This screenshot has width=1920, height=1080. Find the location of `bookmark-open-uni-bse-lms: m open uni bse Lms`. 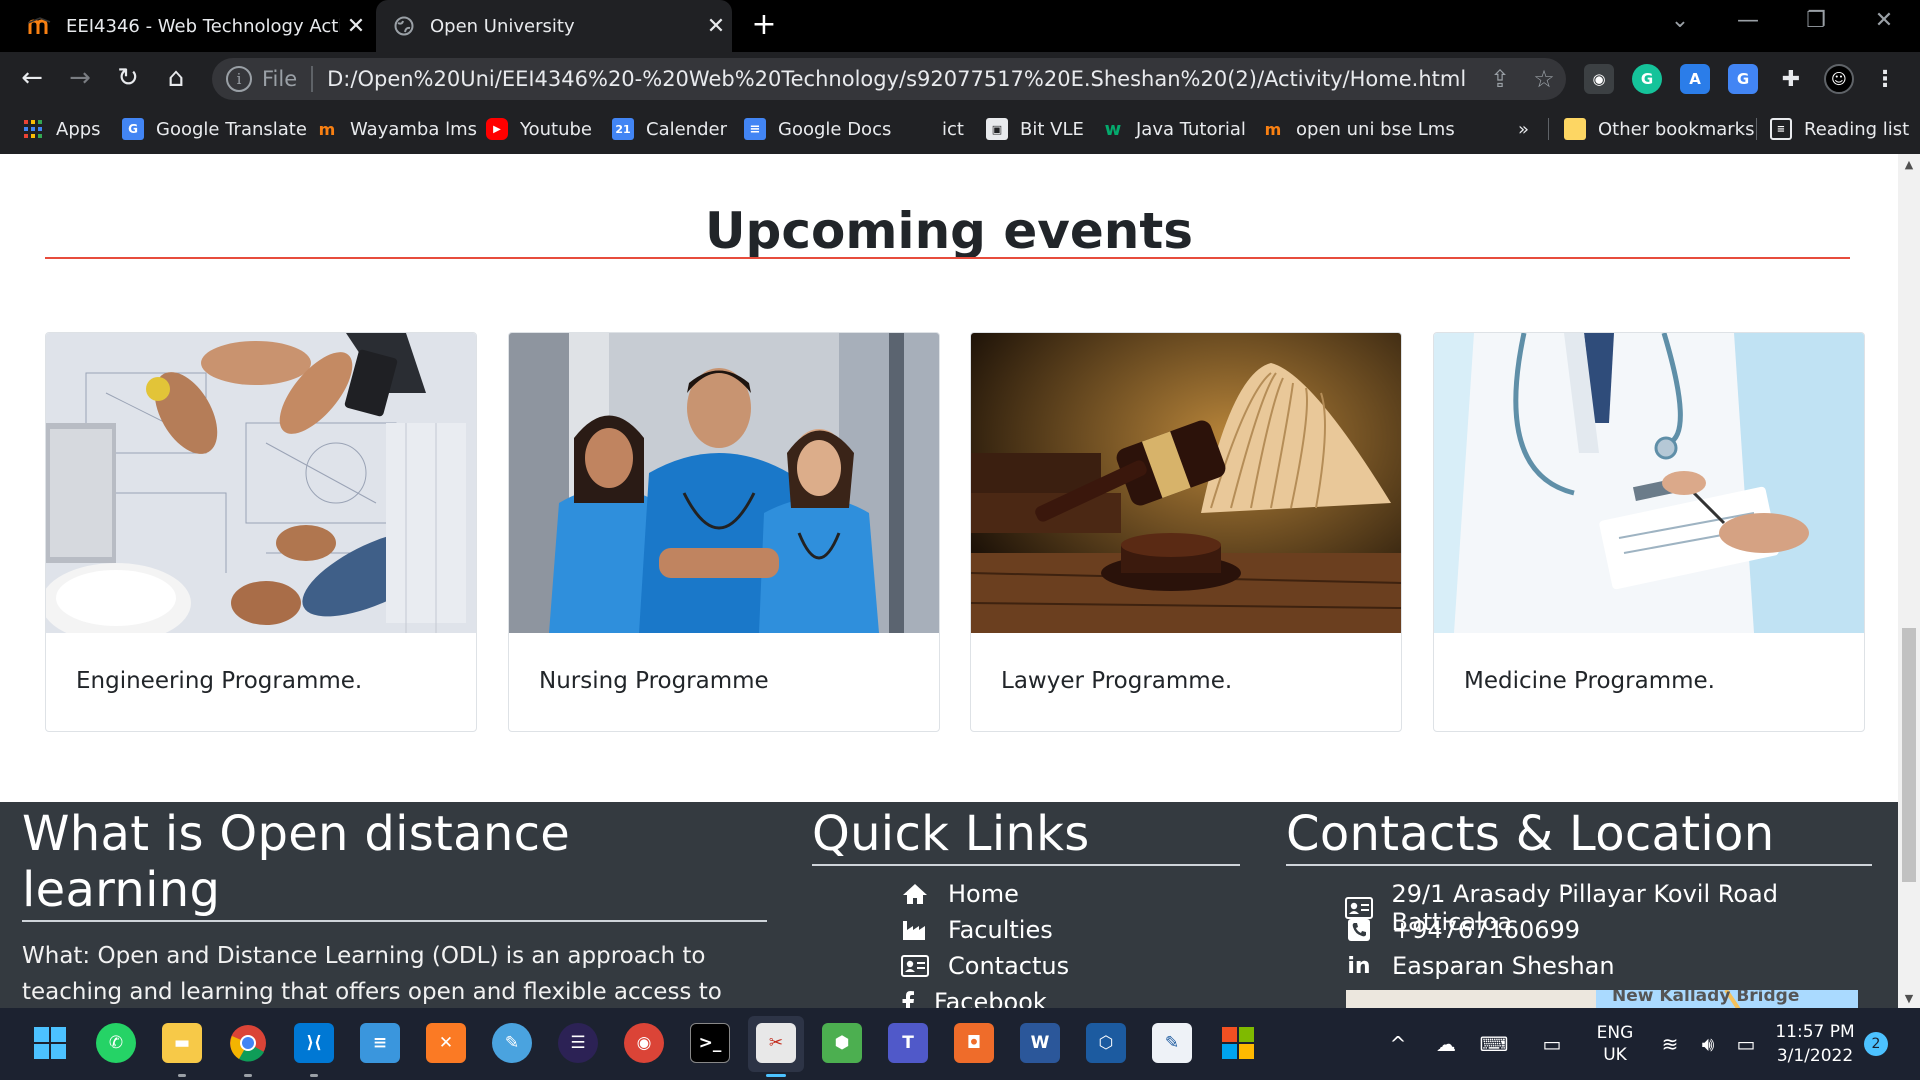

bookmark-open-uni-bse-lms: m open uni bse Lms is located at coordinates (1358, 129).